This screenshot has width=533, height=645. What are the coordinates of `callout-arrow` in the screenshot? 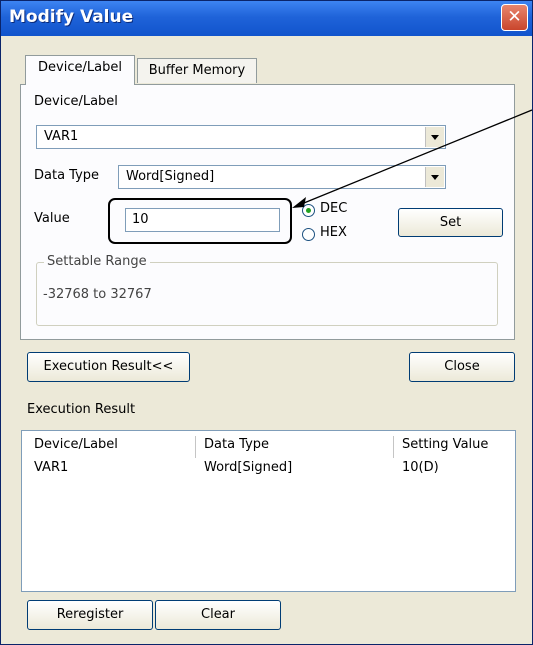 It's located at (412, 158).